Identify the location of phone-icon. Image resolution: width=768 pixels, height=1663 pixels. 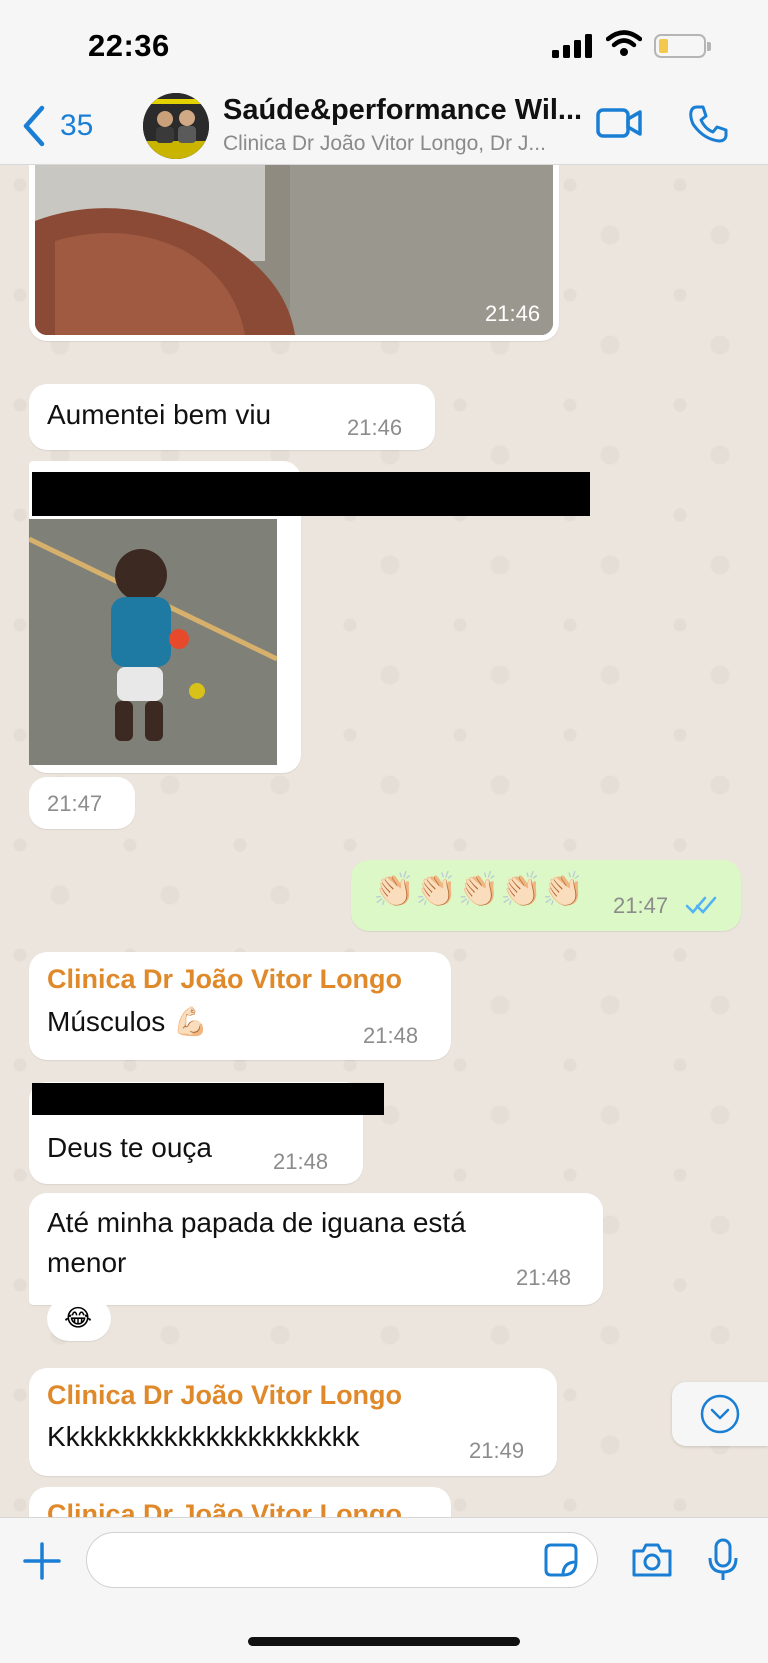
(708, 124).